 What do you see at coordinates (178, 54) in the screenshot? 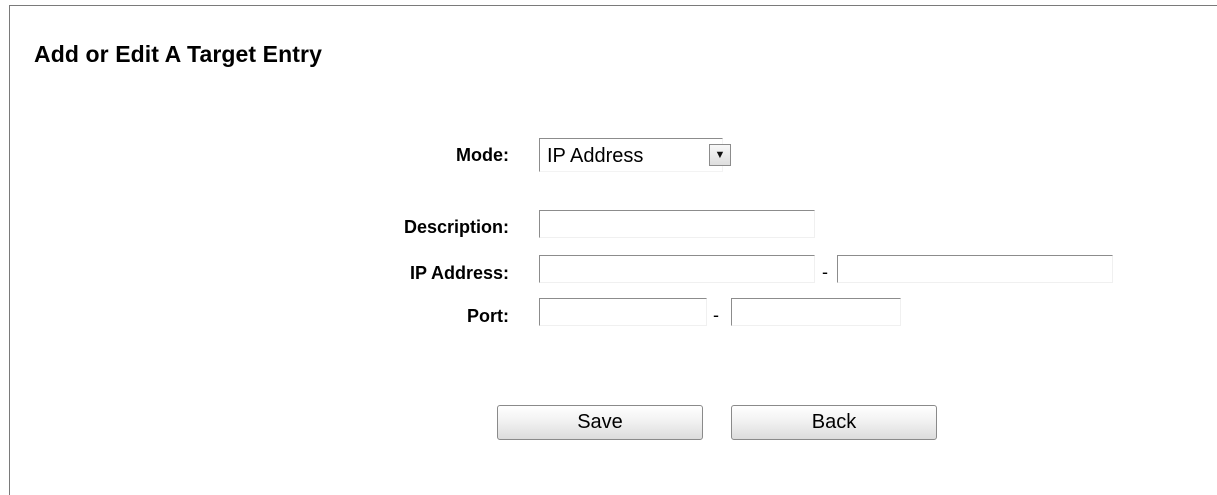
I see `page-title: Add or Edit A Target Entry` at bounding box center [178, 54].